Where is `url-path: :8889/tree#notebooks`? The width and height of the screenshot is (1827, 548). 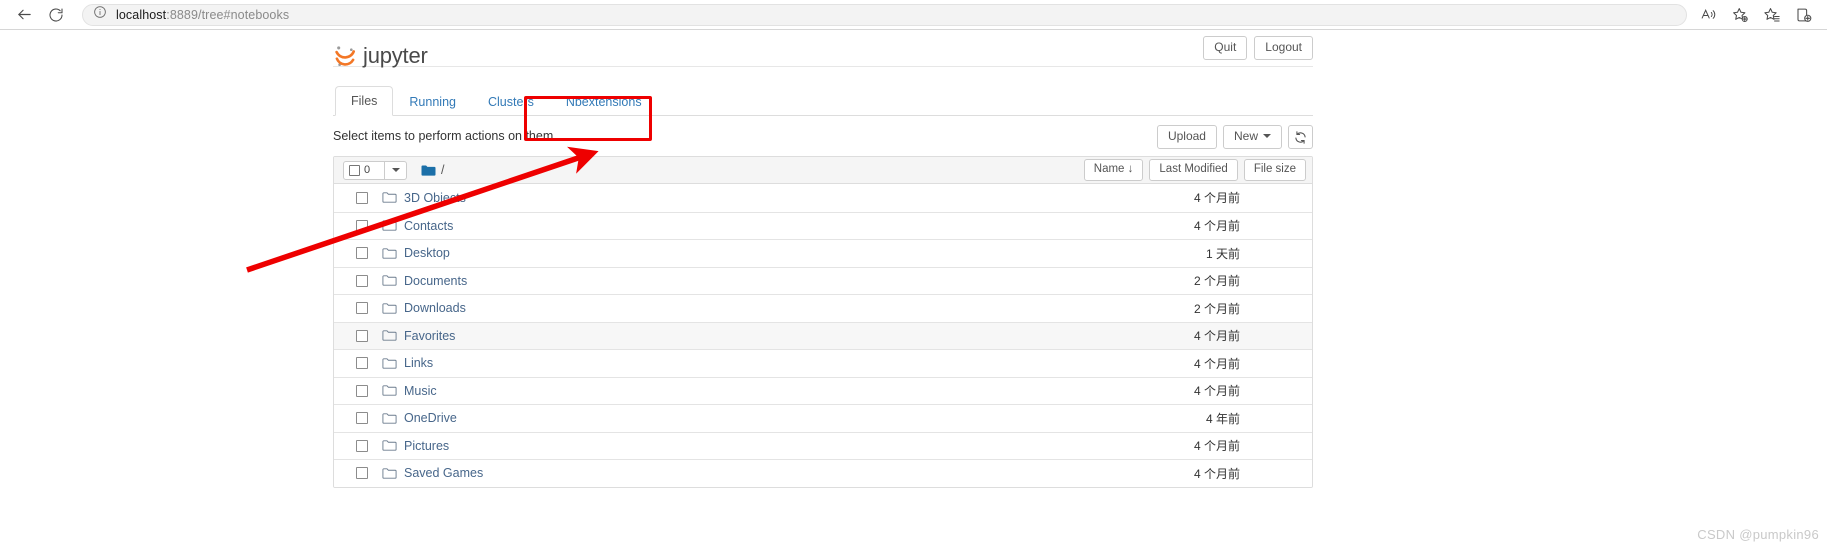
url-path: :8889/tree#notebooks is located at coordinates (228, 14).